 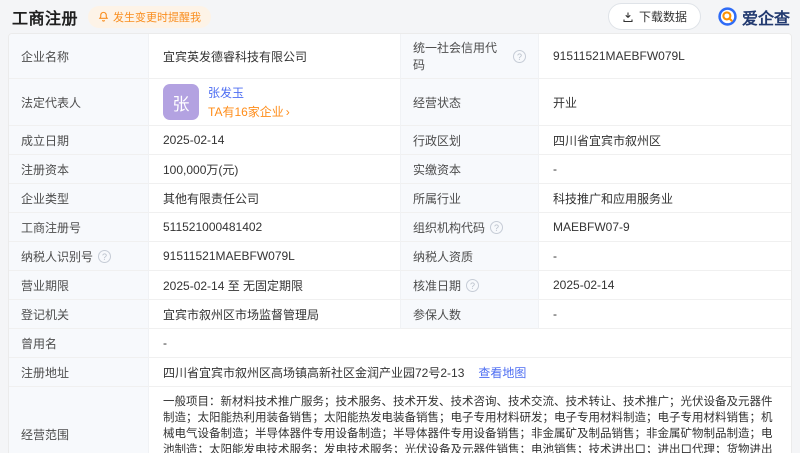 What do you see at coordinates (275, 102) in the screenshot?
I see `legal-rep-value: 张 张发玉 TA有16家企业 ›` at bounding box center [275, 102].